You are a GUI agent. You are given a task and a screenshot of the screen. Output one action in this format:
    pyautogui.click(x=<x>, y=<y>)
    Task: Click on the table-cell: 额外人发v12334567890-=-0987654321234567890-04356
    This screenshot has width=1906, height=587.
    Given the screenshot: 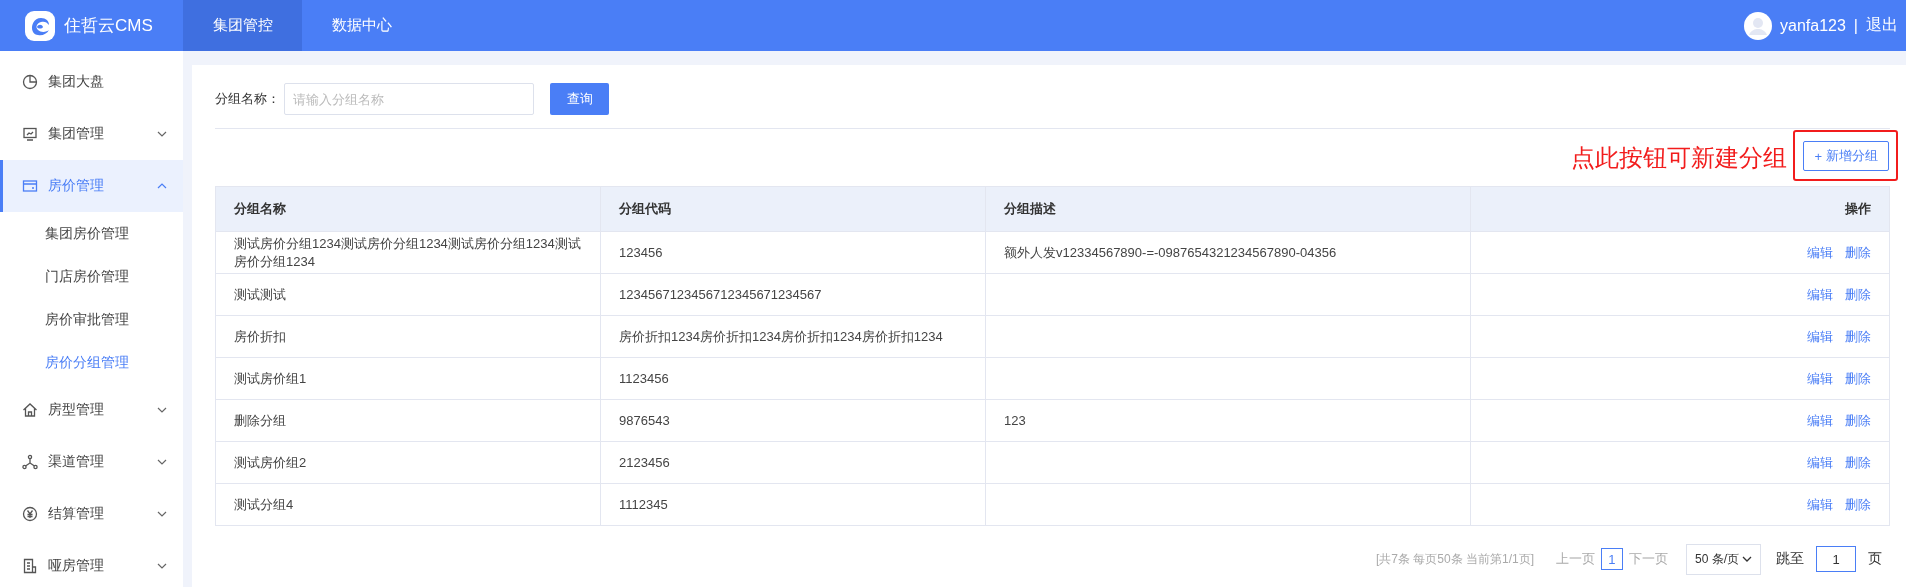 What is the action you would take?
    pyautogui.click(x=1228, y=252)
    